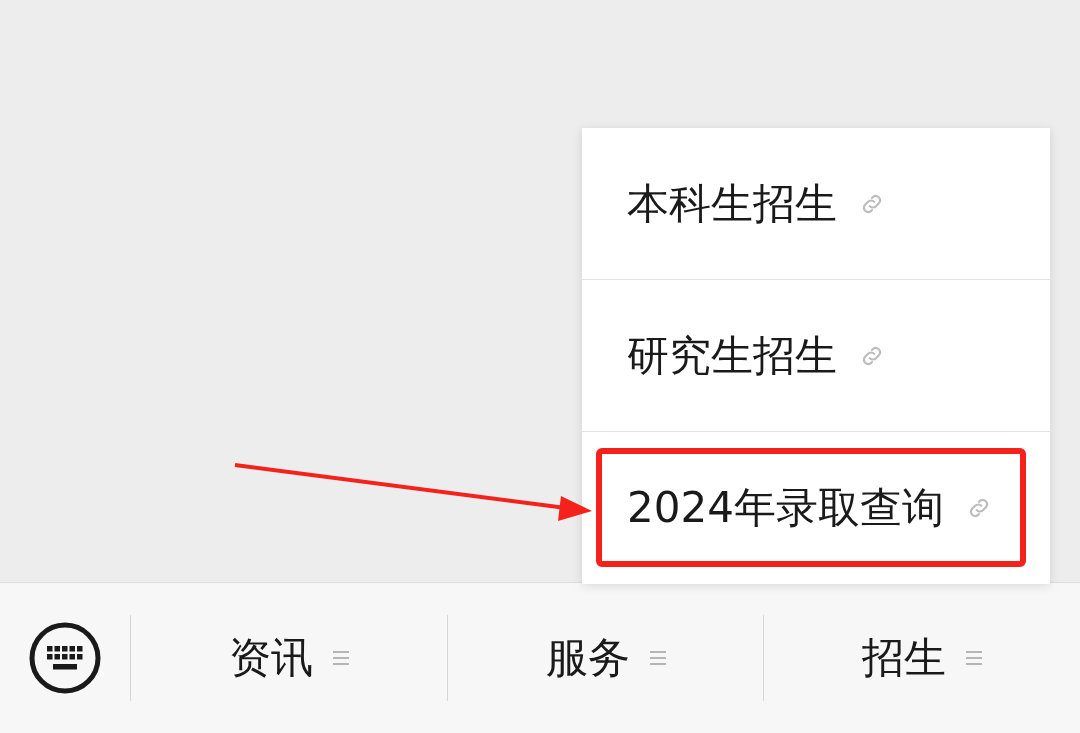 The height and width of the screenshot is (733, 1080). Describe the element at coordinates (732, 355) in the screenshot. I see `menu-item-label: 研究生招生` at that location.